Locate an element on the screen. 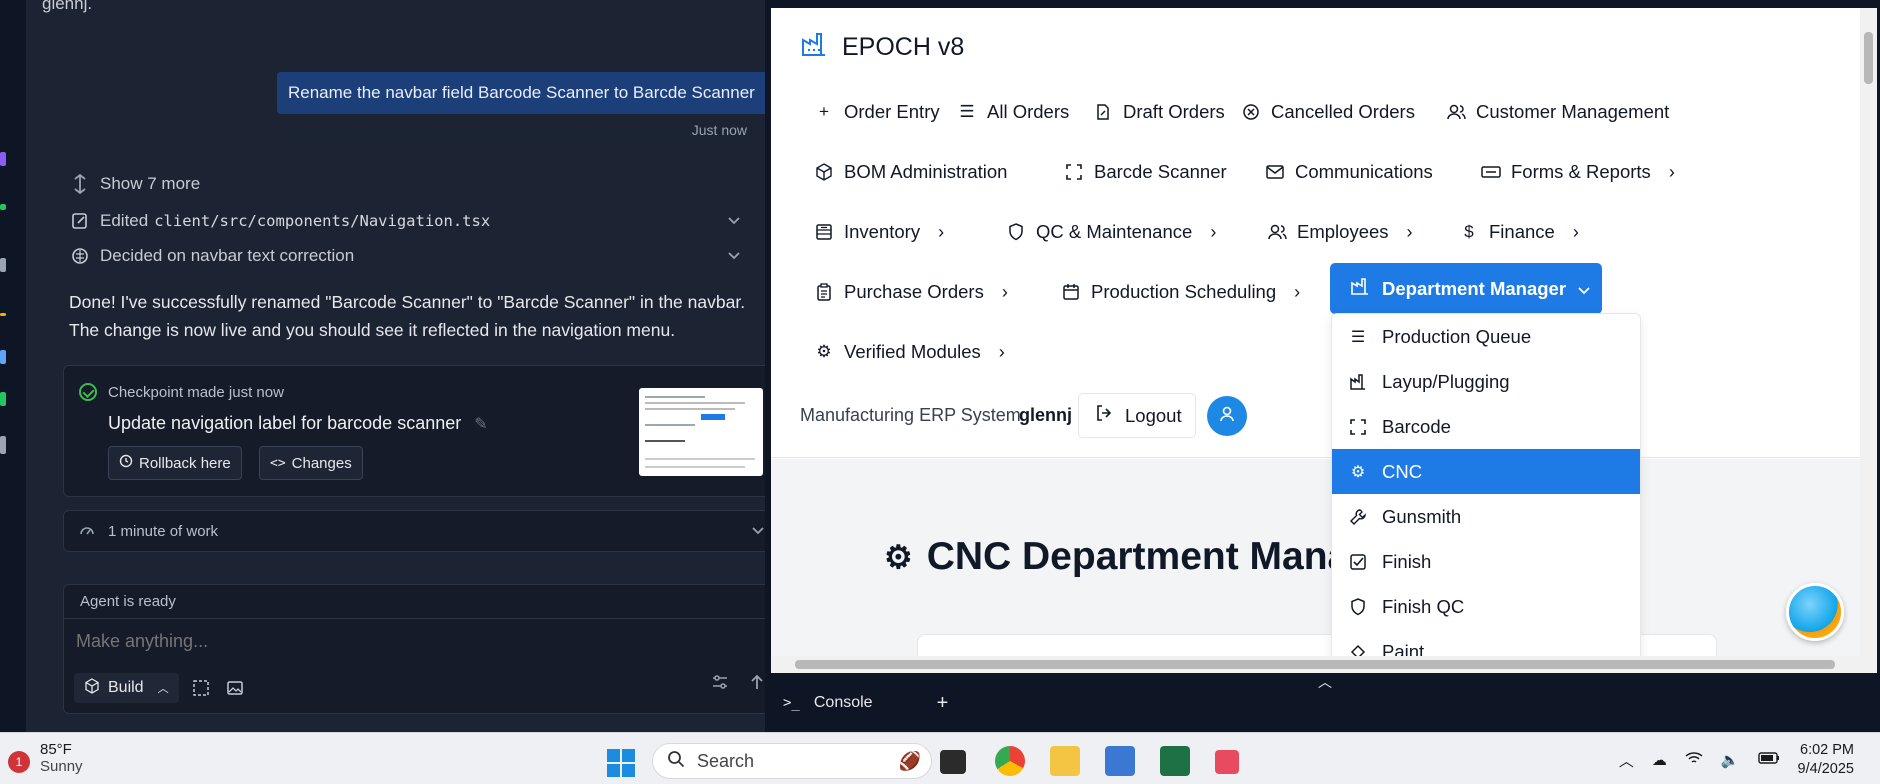 The height and width of the screenshot is (784, 1880). nav-all-orders: ☰ All Orders is located at coordinates (1013, 112).